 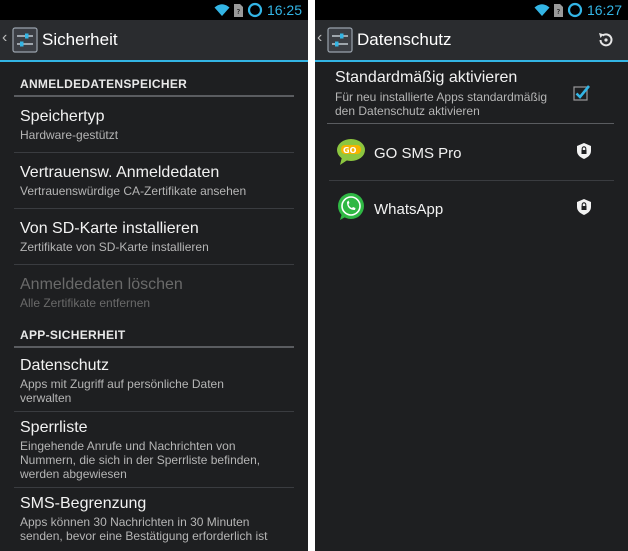 I want to click on page-title: Datenschutz, so click(x=404, y=39).